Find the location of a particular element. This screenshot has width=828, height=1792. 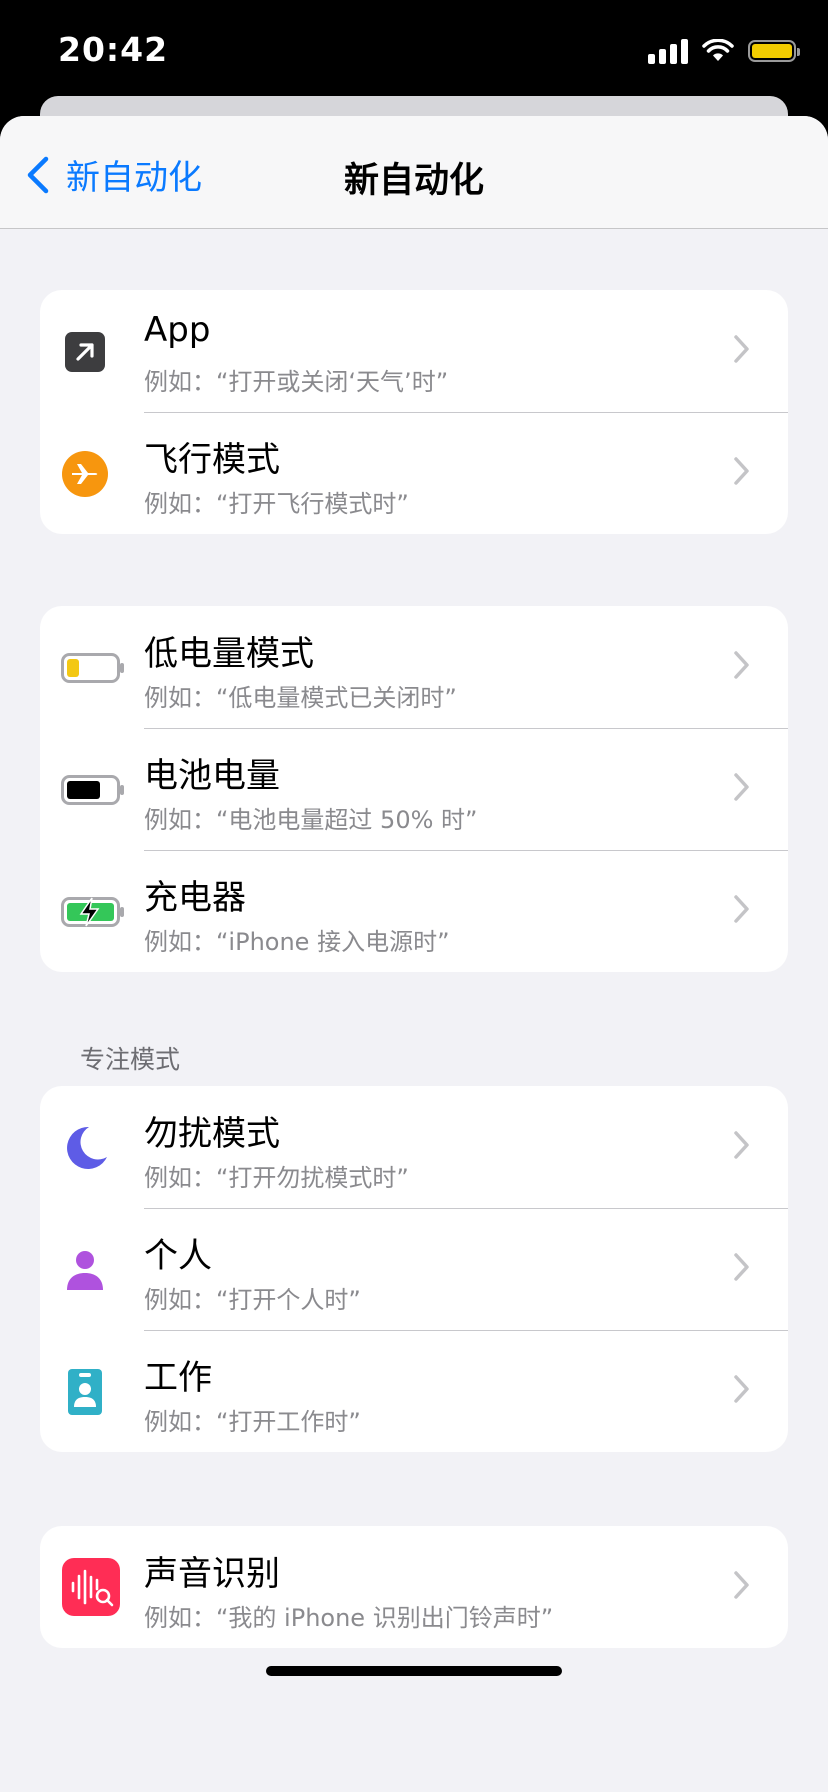

chevron-left-icon is located at coordinates (38, 174).